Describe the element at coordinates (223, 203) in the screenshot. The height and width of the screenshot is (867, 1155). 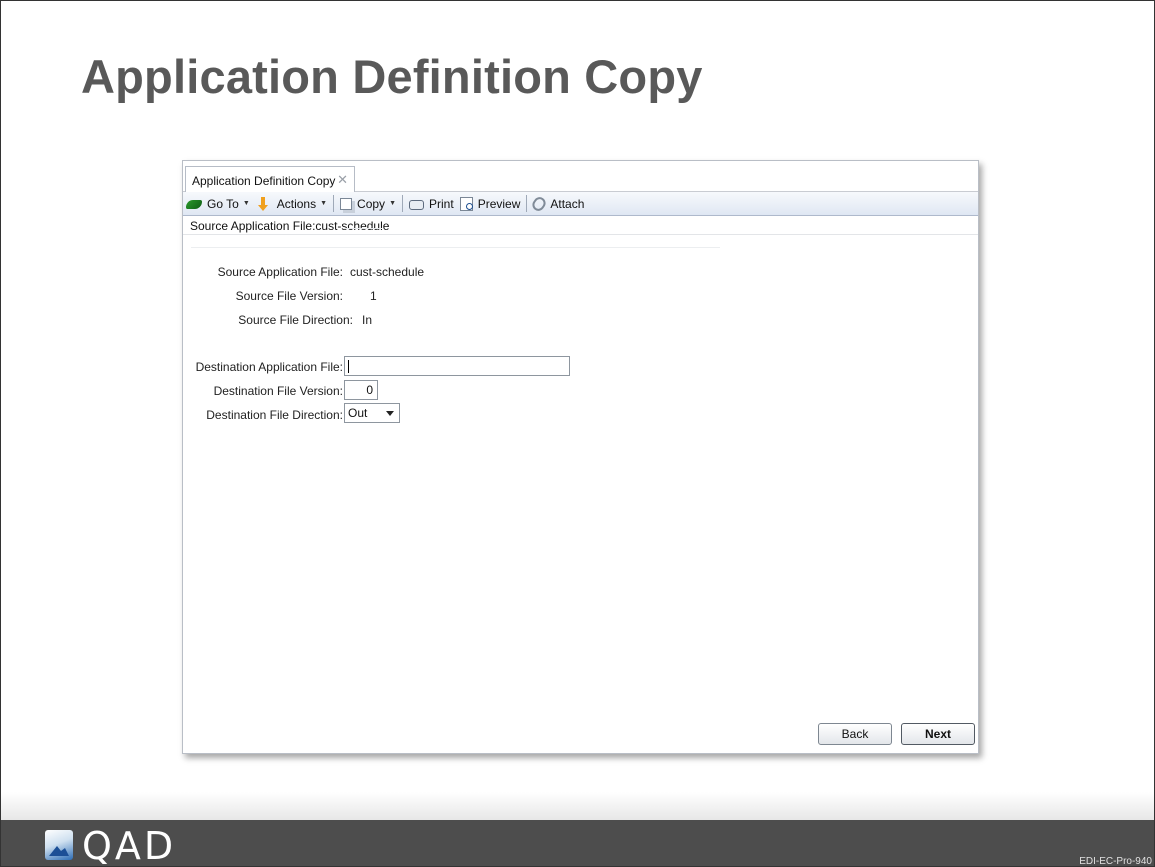
I see `goto-label: Go To` at that location.